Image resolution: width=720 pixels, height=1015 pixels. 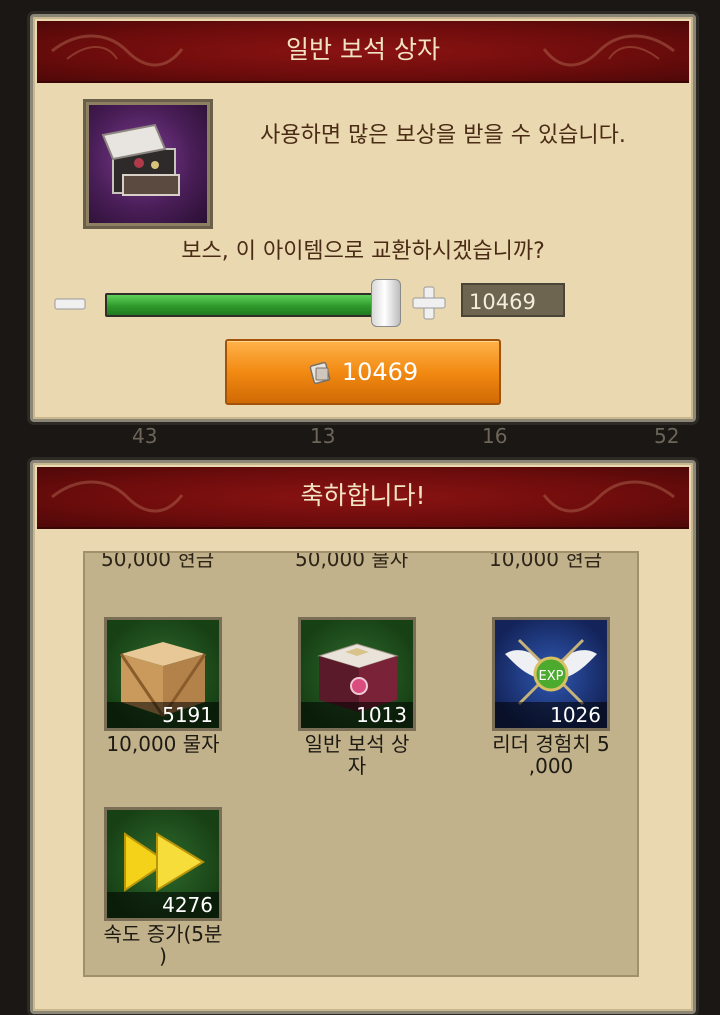 I want to click on reward-item: 4276 속도 증가(5분 ), so click(x=163, y=887).